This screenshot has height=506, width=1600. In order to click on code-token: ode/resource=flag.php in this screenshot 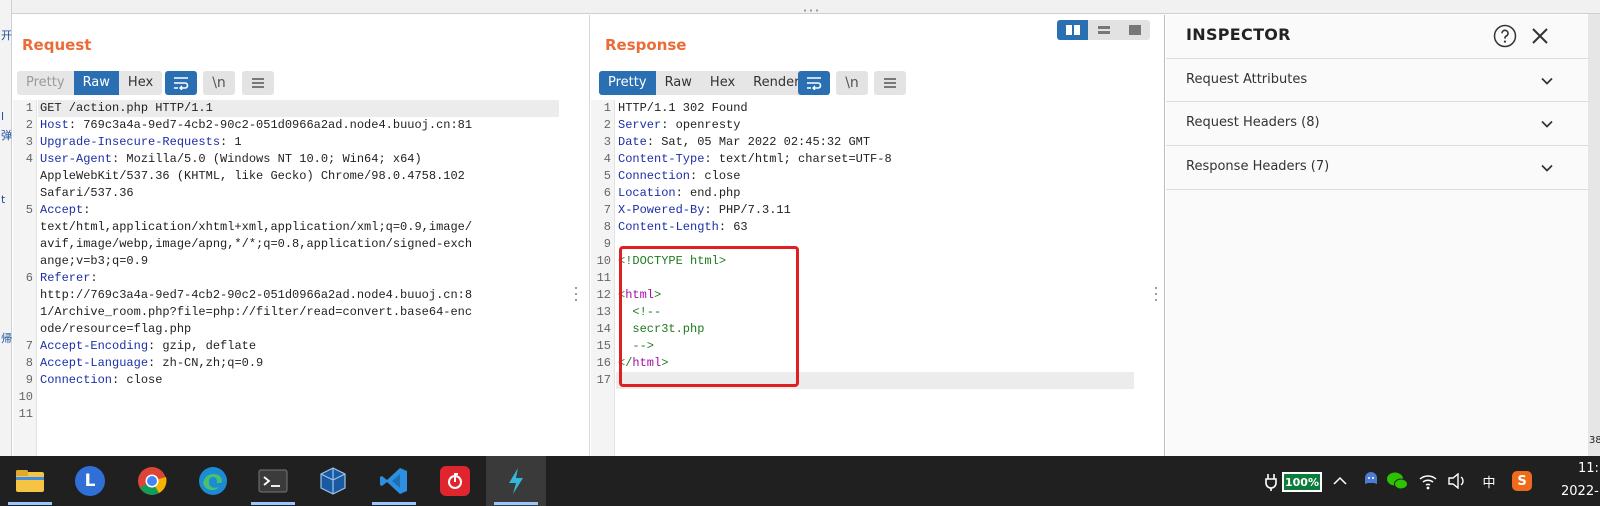, I will do `click(116, 329)`.